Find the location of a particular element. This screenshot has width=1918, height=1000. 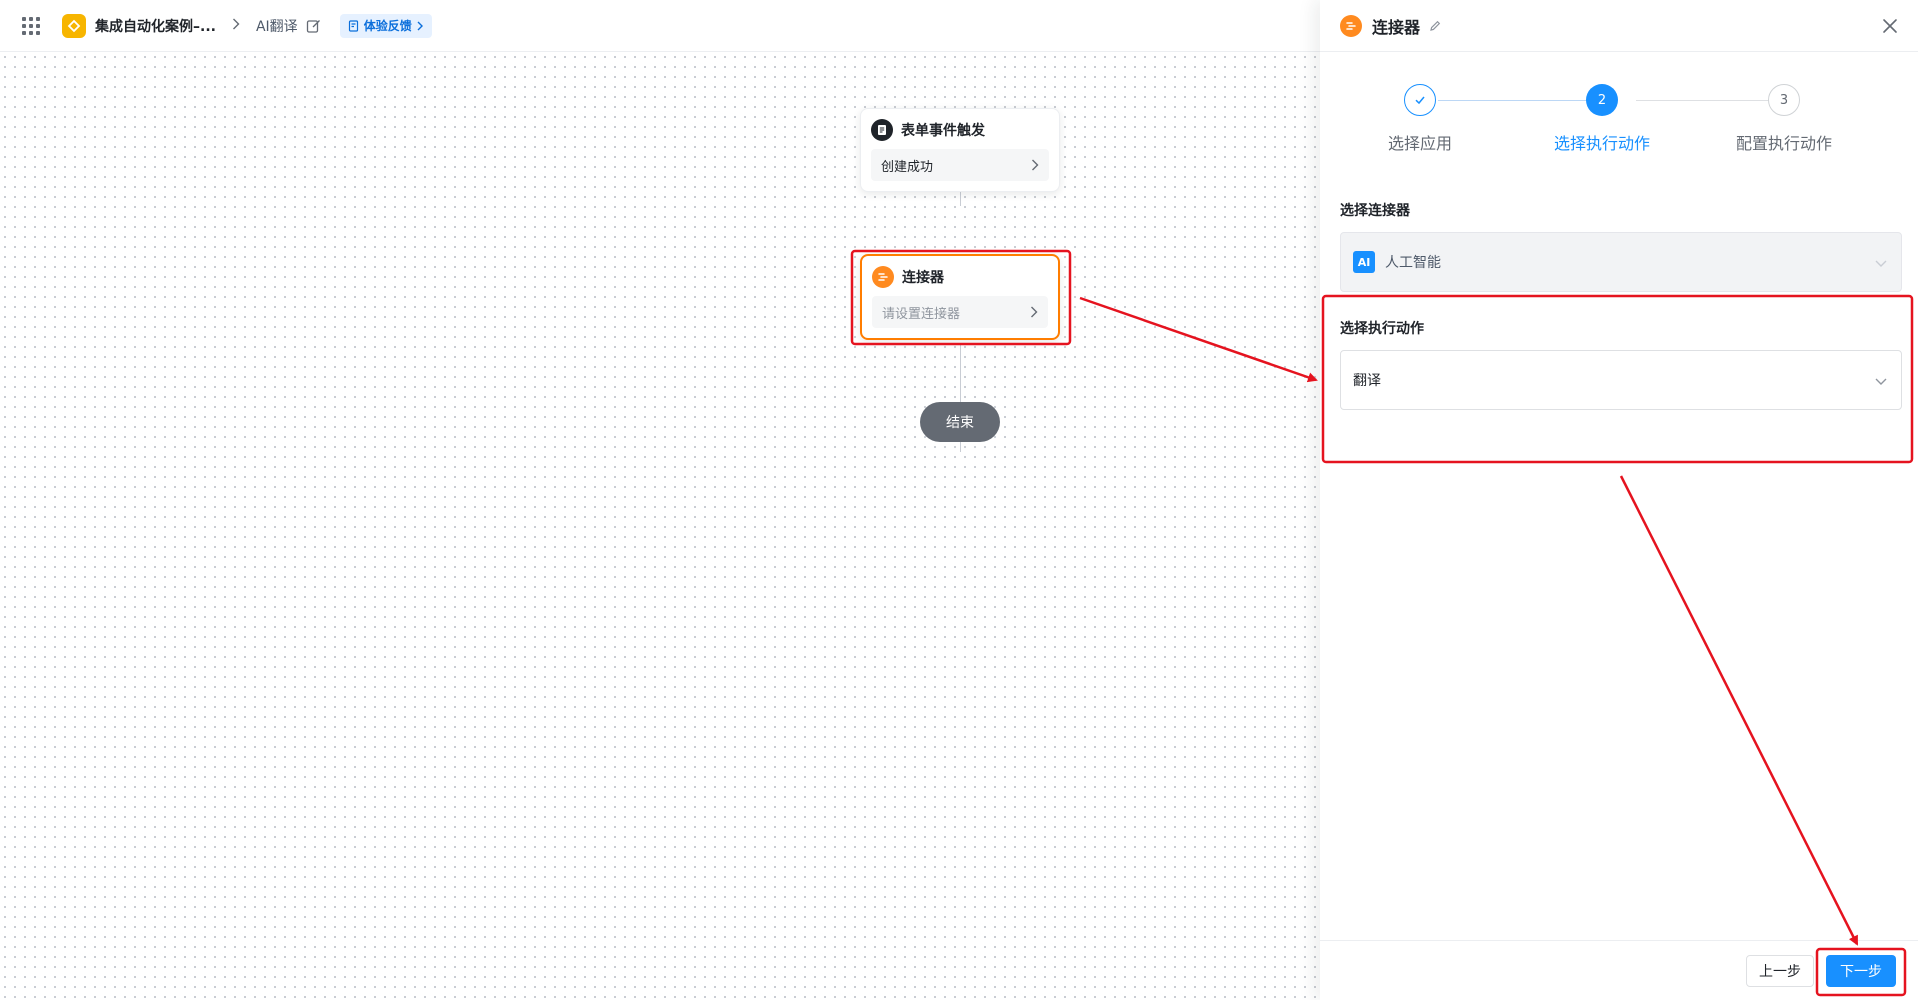

feedback-icon is located at coordinates (353, 25).